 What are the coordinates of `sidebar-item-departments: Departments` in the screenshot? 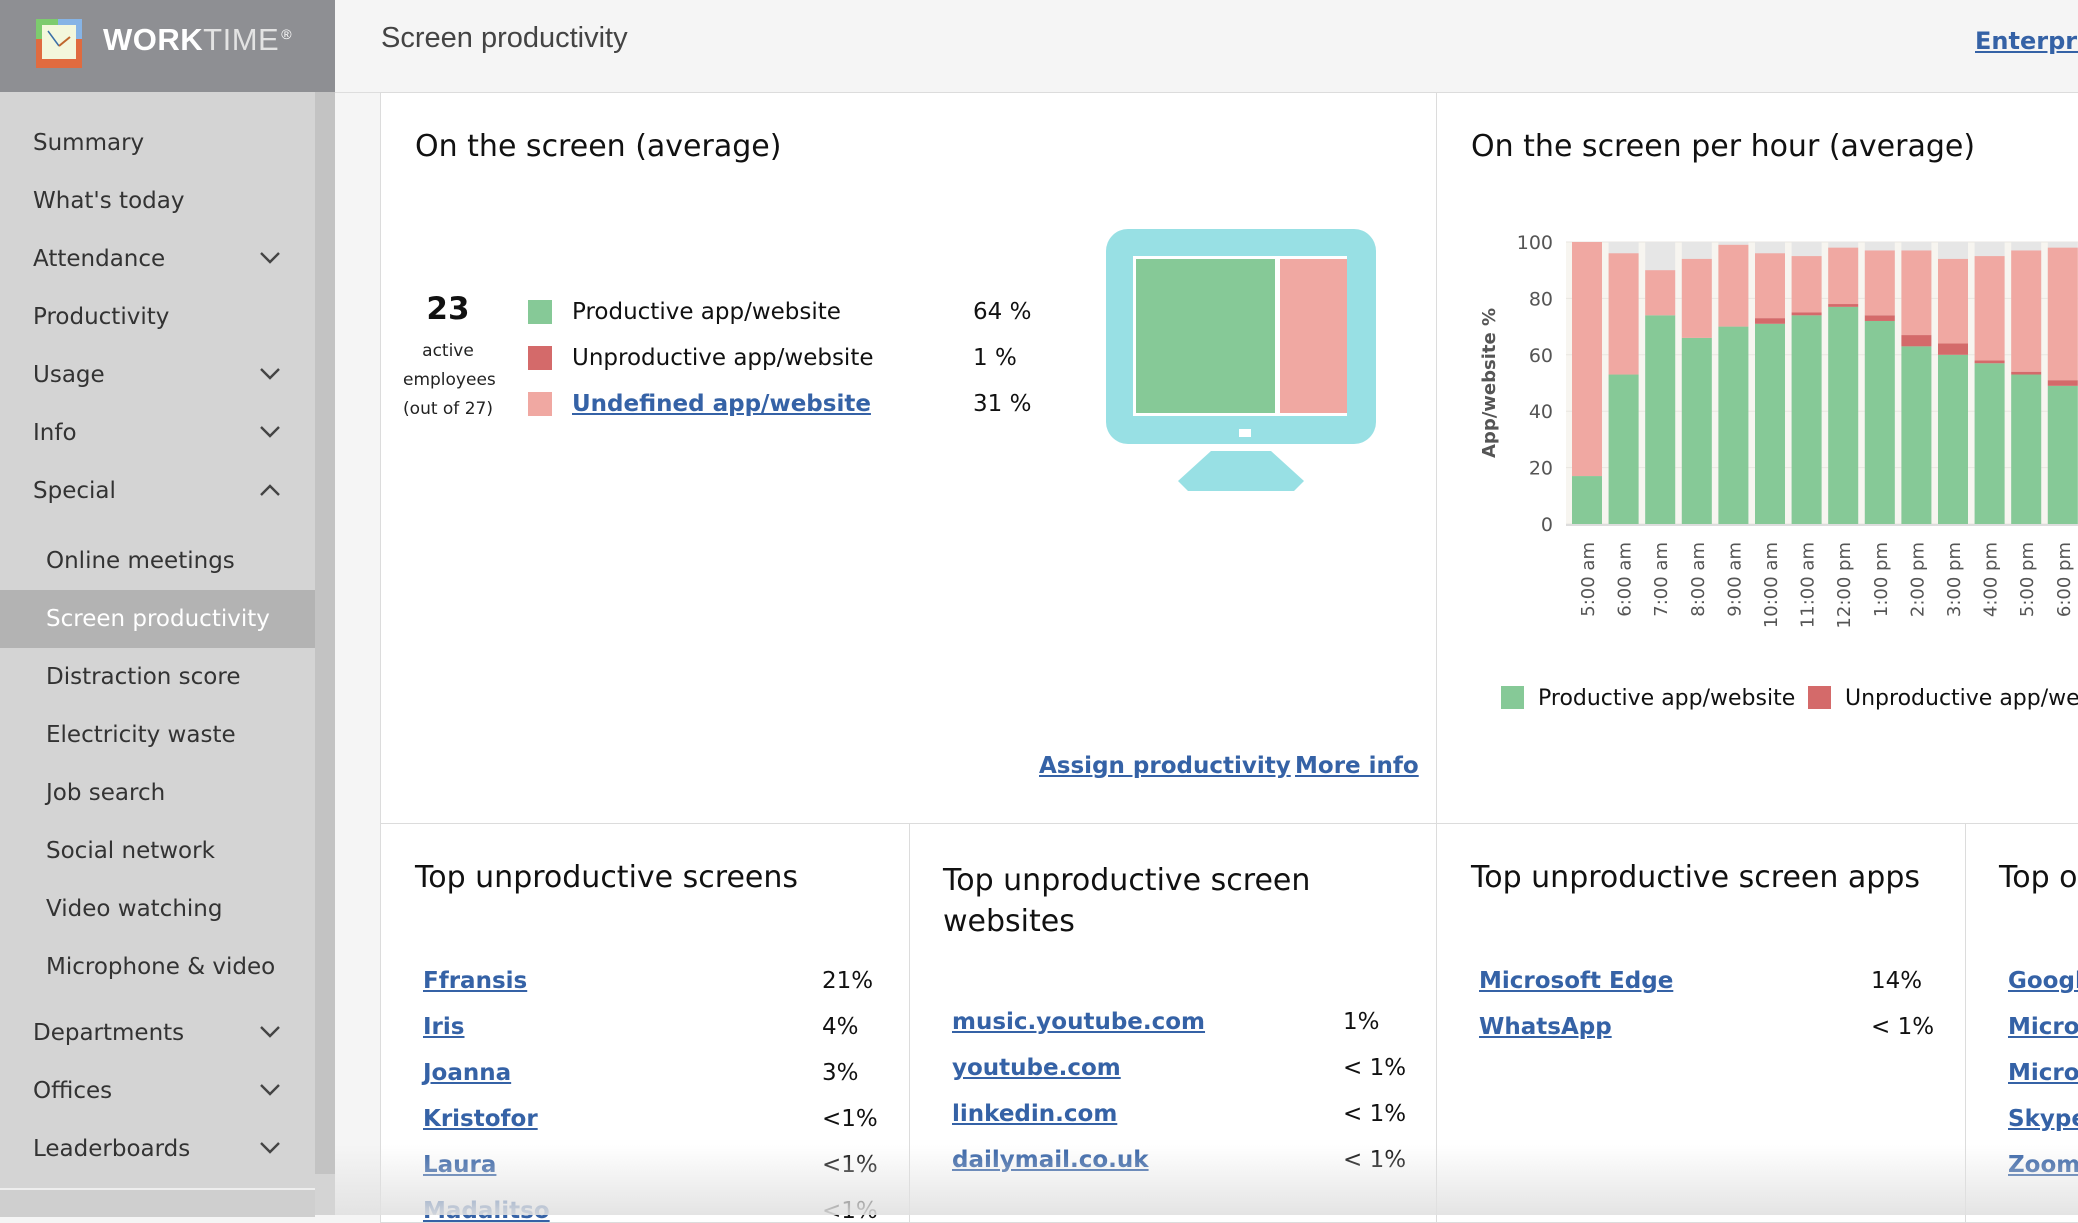 It's located at (157, 1033).